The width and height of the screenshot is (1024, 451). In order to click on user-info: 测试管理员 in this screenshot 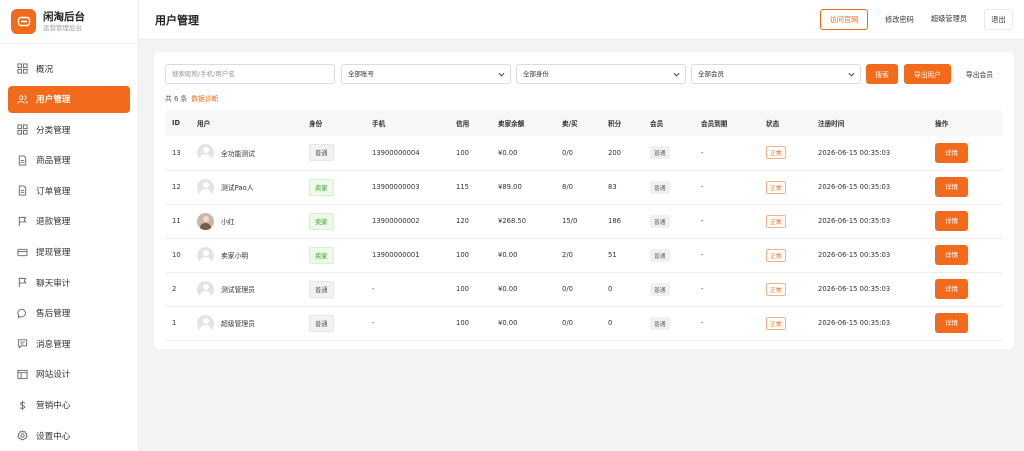, I will do `click(253, 289)`.